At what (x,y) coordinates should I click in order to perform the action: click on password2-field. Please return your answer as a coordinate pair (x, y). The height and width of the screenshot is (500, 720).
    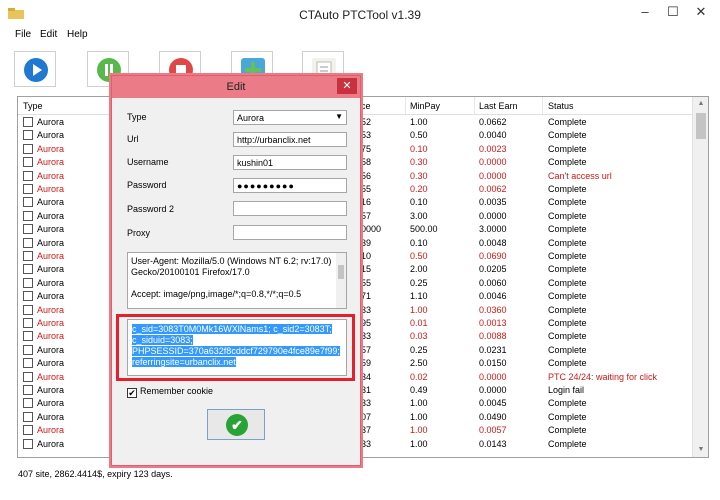
    Looking at the image, I should click on (290, 208).